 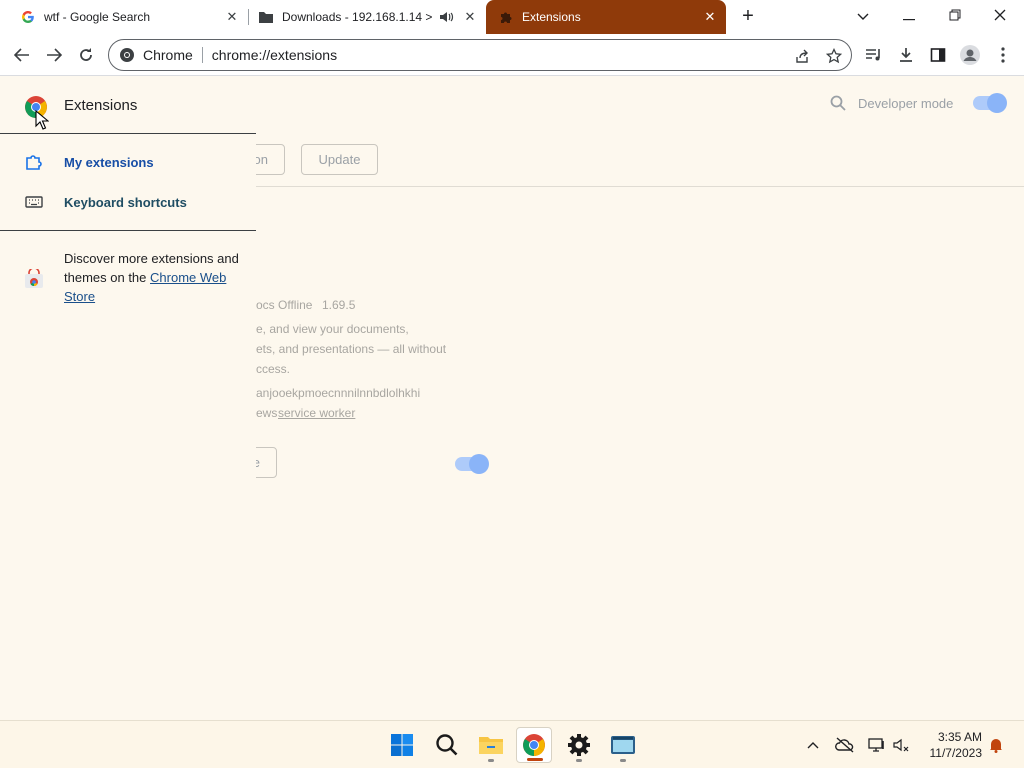 I want to click on tab-title: Extensions, so click(x=551, y=17).